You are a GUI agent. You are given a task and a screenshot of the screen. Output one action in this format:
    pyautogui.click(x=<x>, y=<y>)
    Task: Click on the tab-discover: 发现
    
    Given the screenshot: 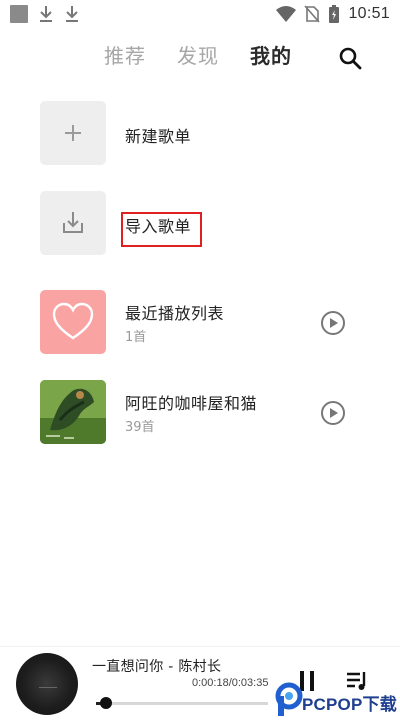 What is the action you would take?
    pyautogui.click(x=198, y=54)
    